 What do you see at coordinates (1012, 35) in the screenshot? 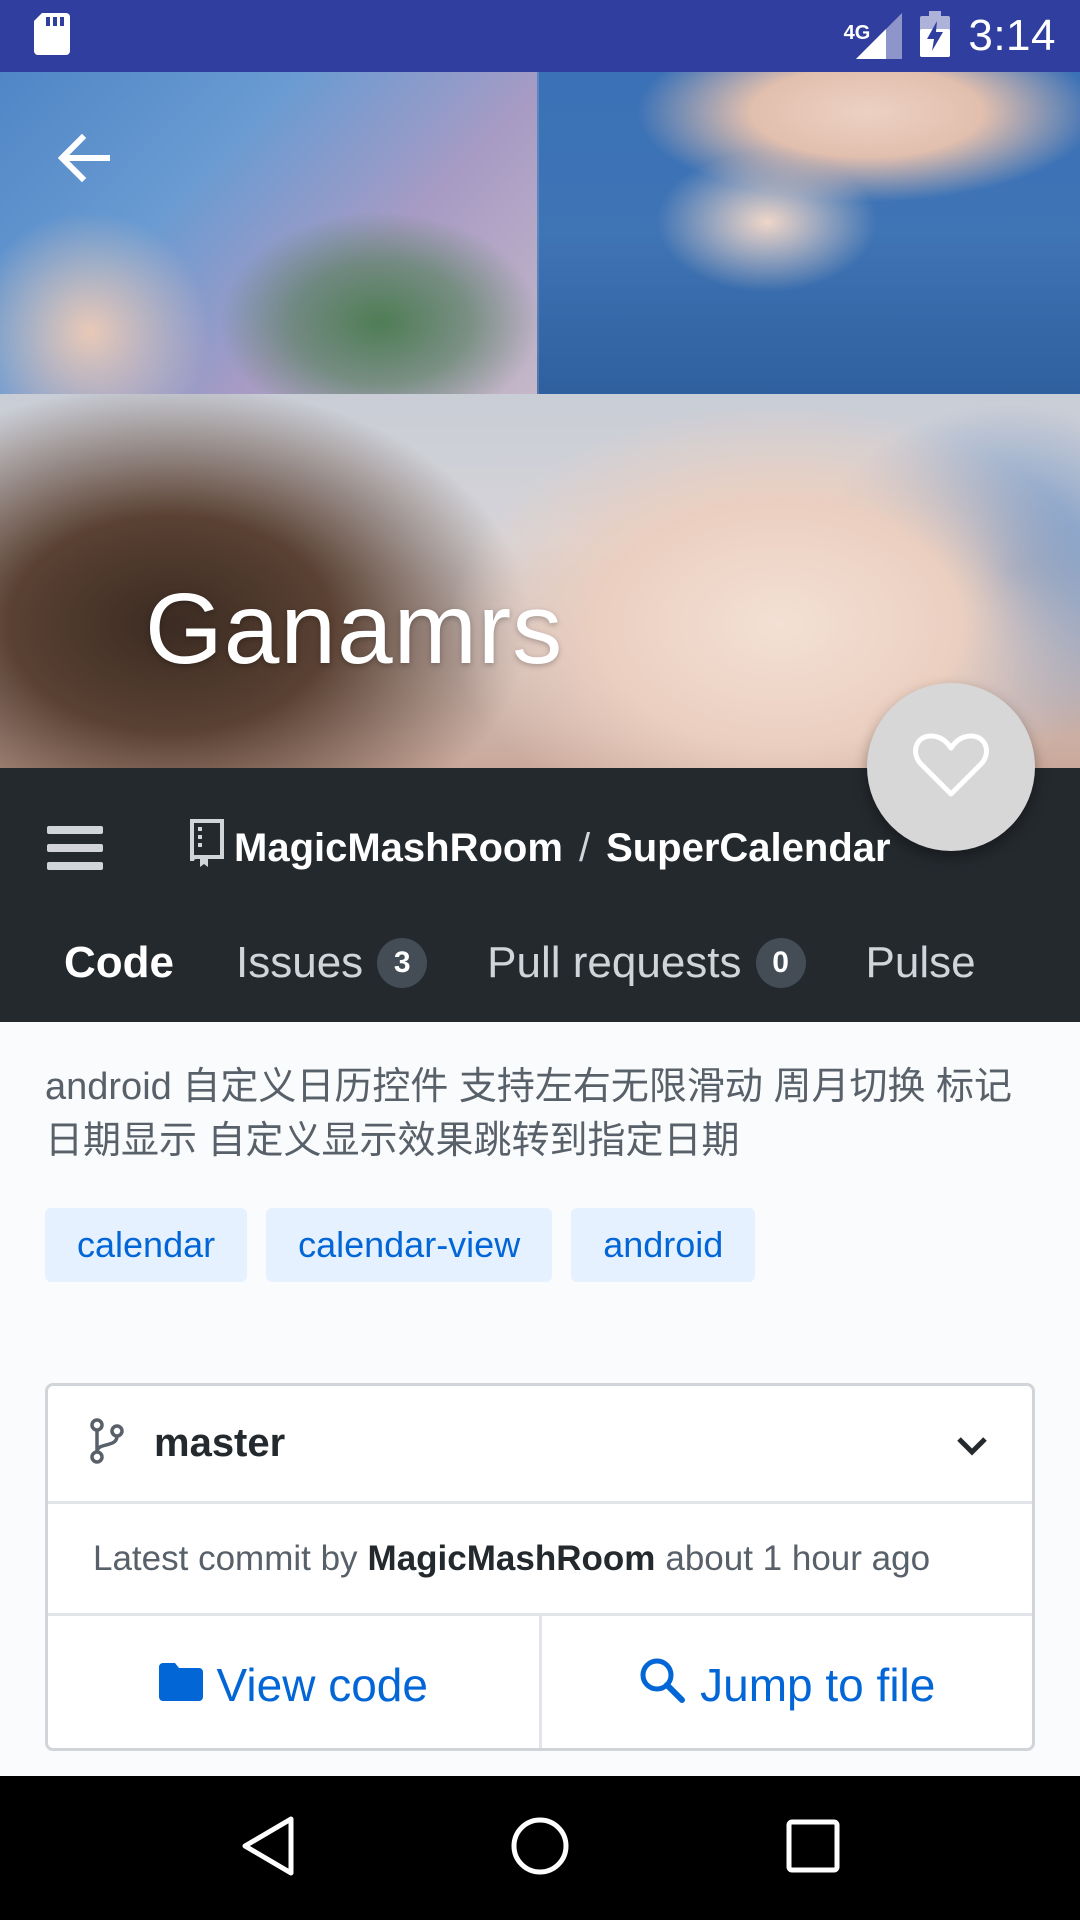
I see `status-time: 3:14` at bounding box center [1012, 35].